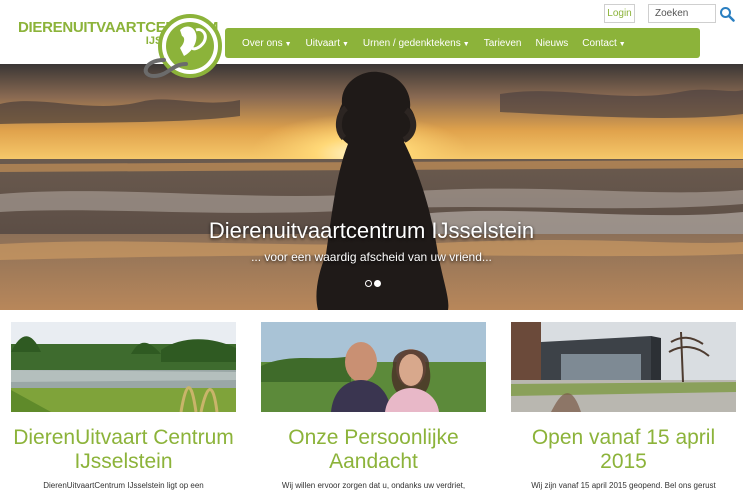 The width and height of the screenshot is (743, 499). What do you see at coordinates (179, 44) in the screenshot?
I see `logo-icon` at bounding box center [179, 44].